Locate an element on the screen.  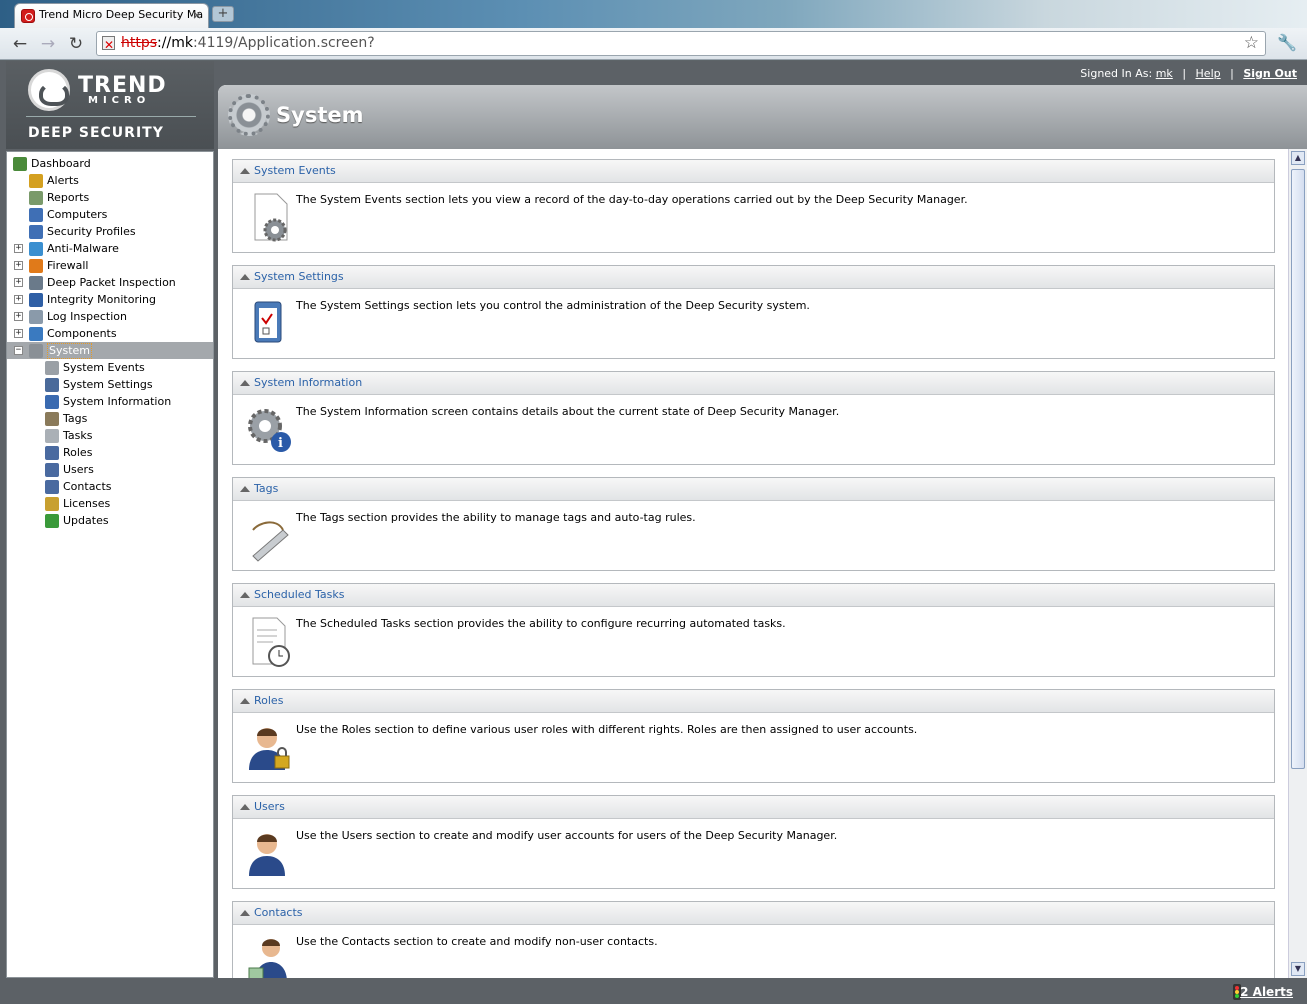
panel-header: Scheduled Tasks is located at coordinates (753, 595).